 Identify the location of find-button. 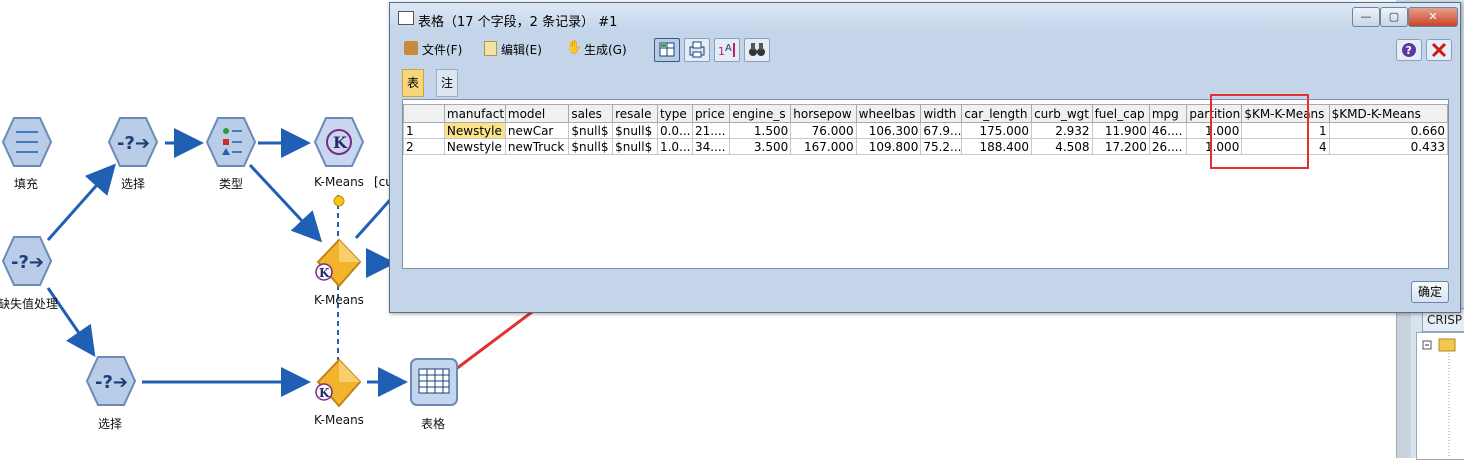
(757, 50).